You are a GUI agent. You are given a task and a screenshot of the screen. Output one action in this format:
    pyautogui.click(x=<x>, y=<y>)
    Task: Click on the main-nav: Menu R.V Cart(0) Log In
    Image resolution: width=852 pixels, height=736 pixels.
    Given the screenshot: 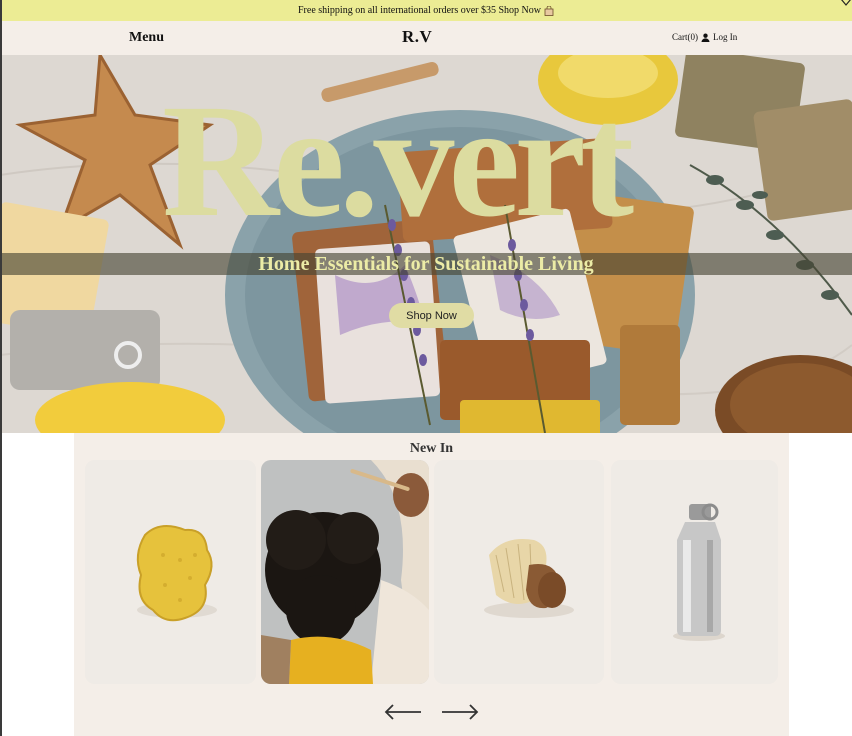 What is the action you would take?
    pyautogui.click(x=426, y=38)
    